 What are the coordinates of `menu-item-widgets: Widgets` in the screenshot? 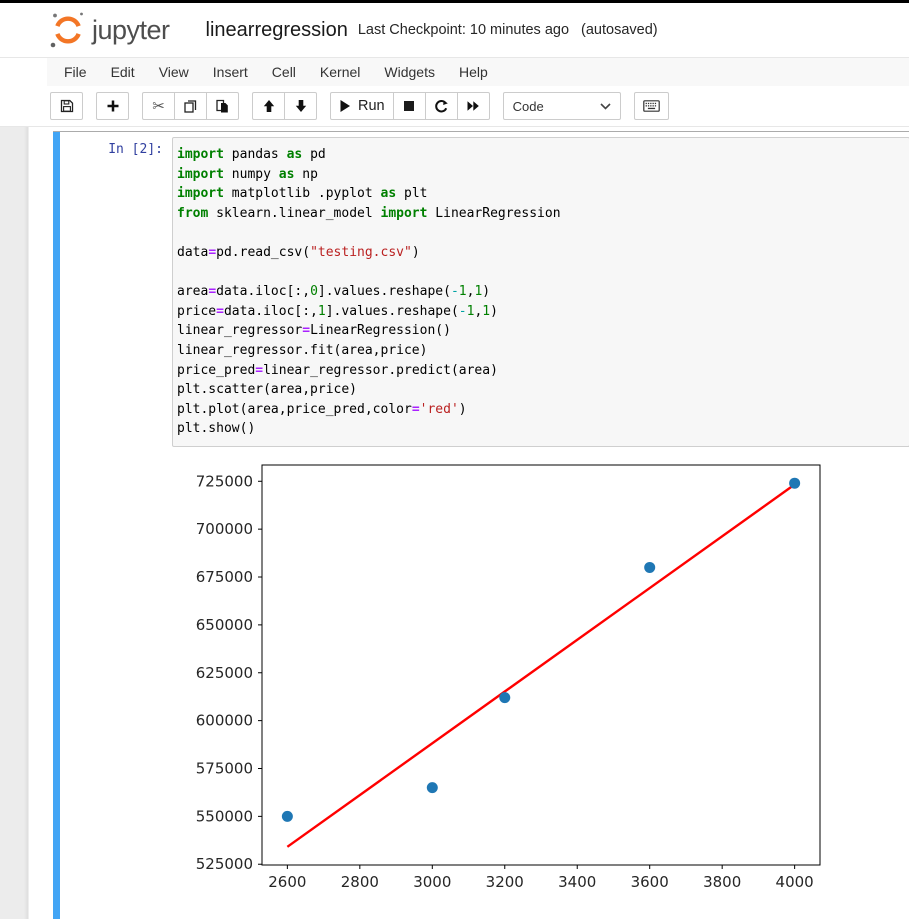 It's located at (409, 72).